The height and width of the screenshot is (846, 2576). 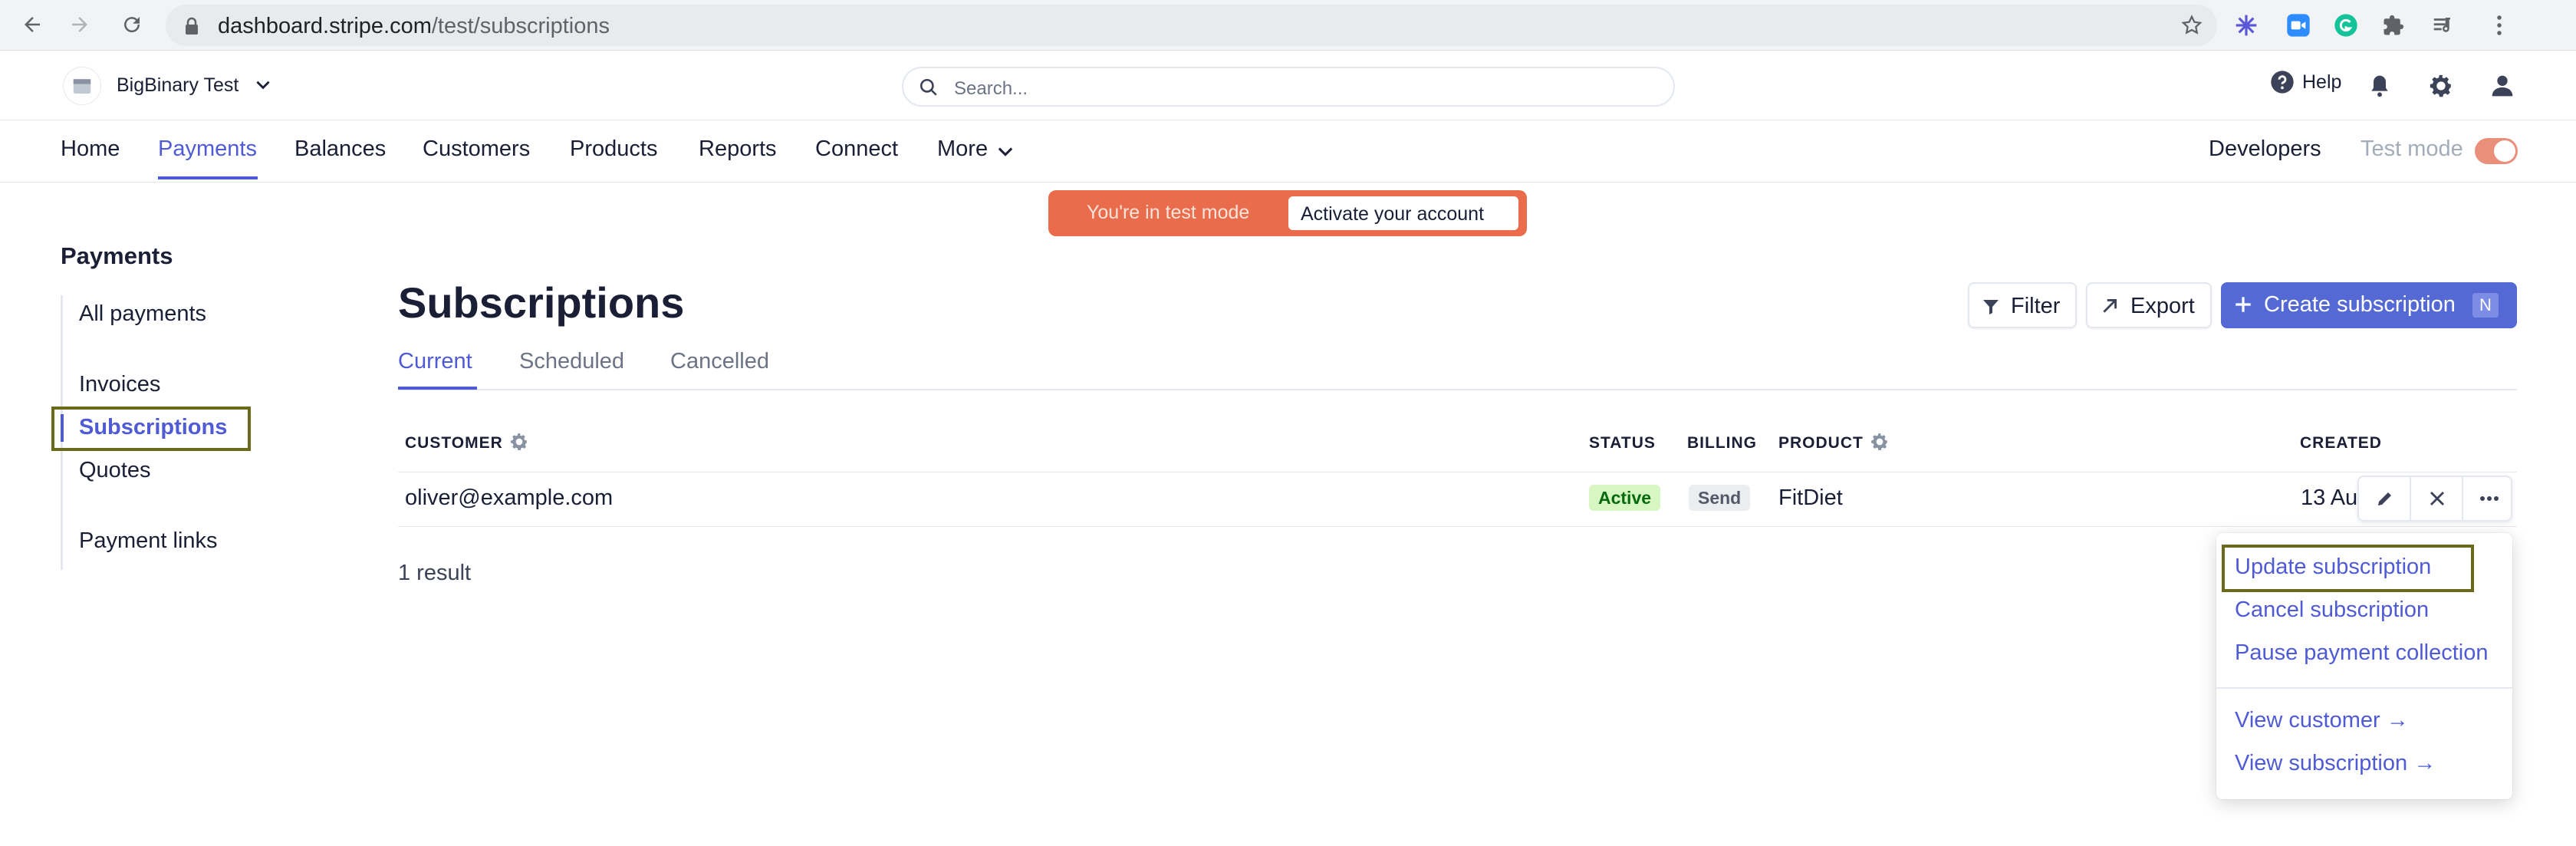 I want to click on tab-current: Current, so click(x=435, y=361).